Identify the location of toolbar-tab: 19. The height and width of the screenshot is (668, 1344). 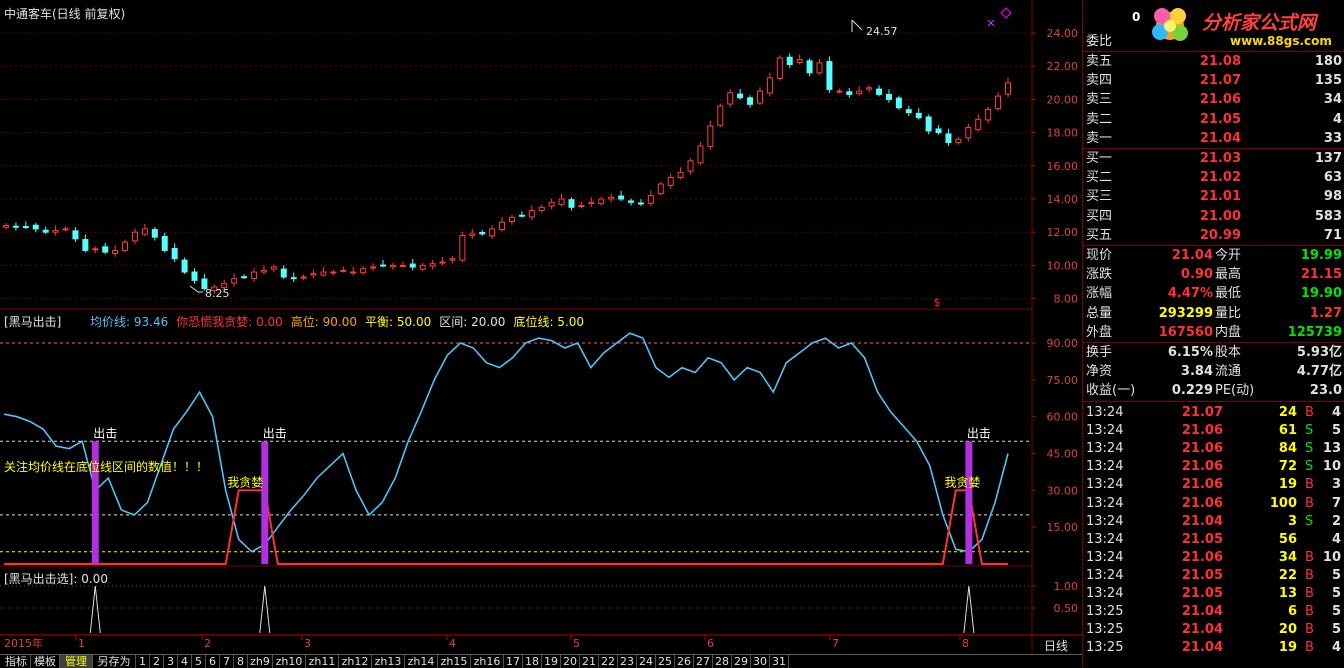
(551, 661).